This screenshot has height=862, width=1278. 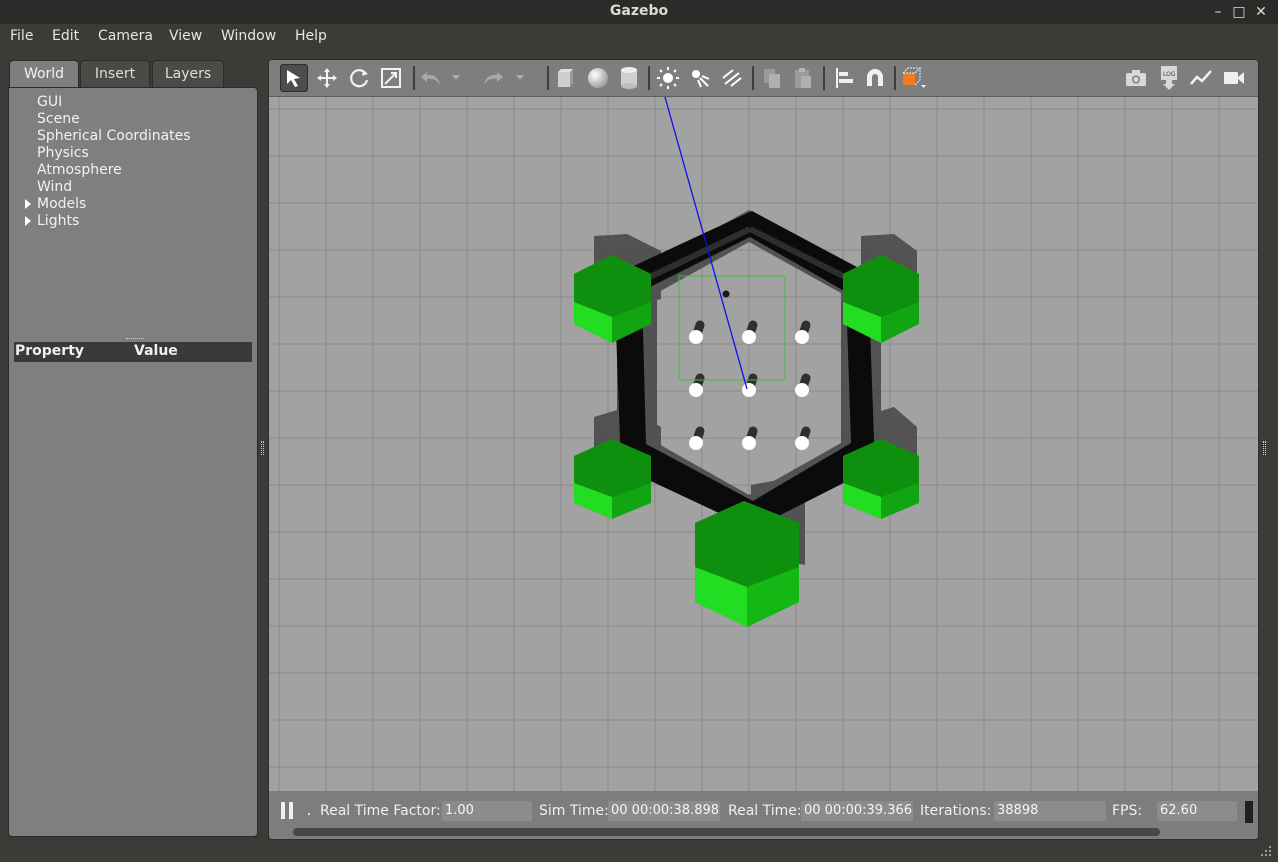 I want to click on property-table-header: Property Value, so click(x=133, y=352).